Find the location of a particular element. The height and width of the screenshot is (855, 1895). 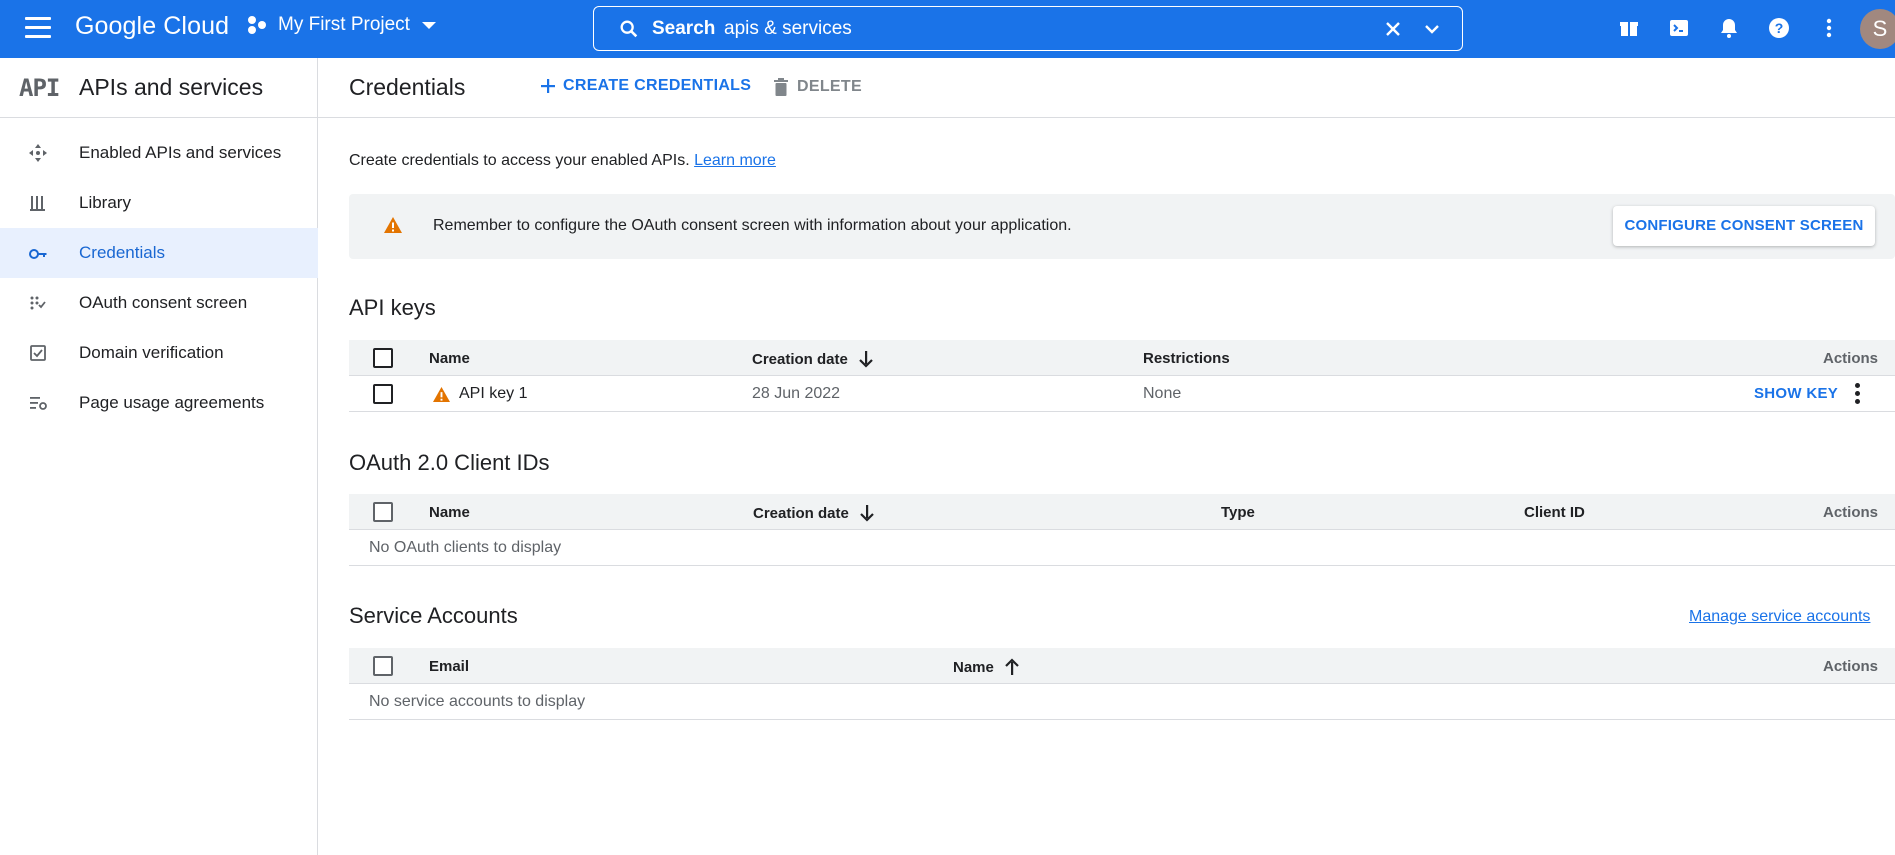

plus-icon is located at coordinates (548, 86).